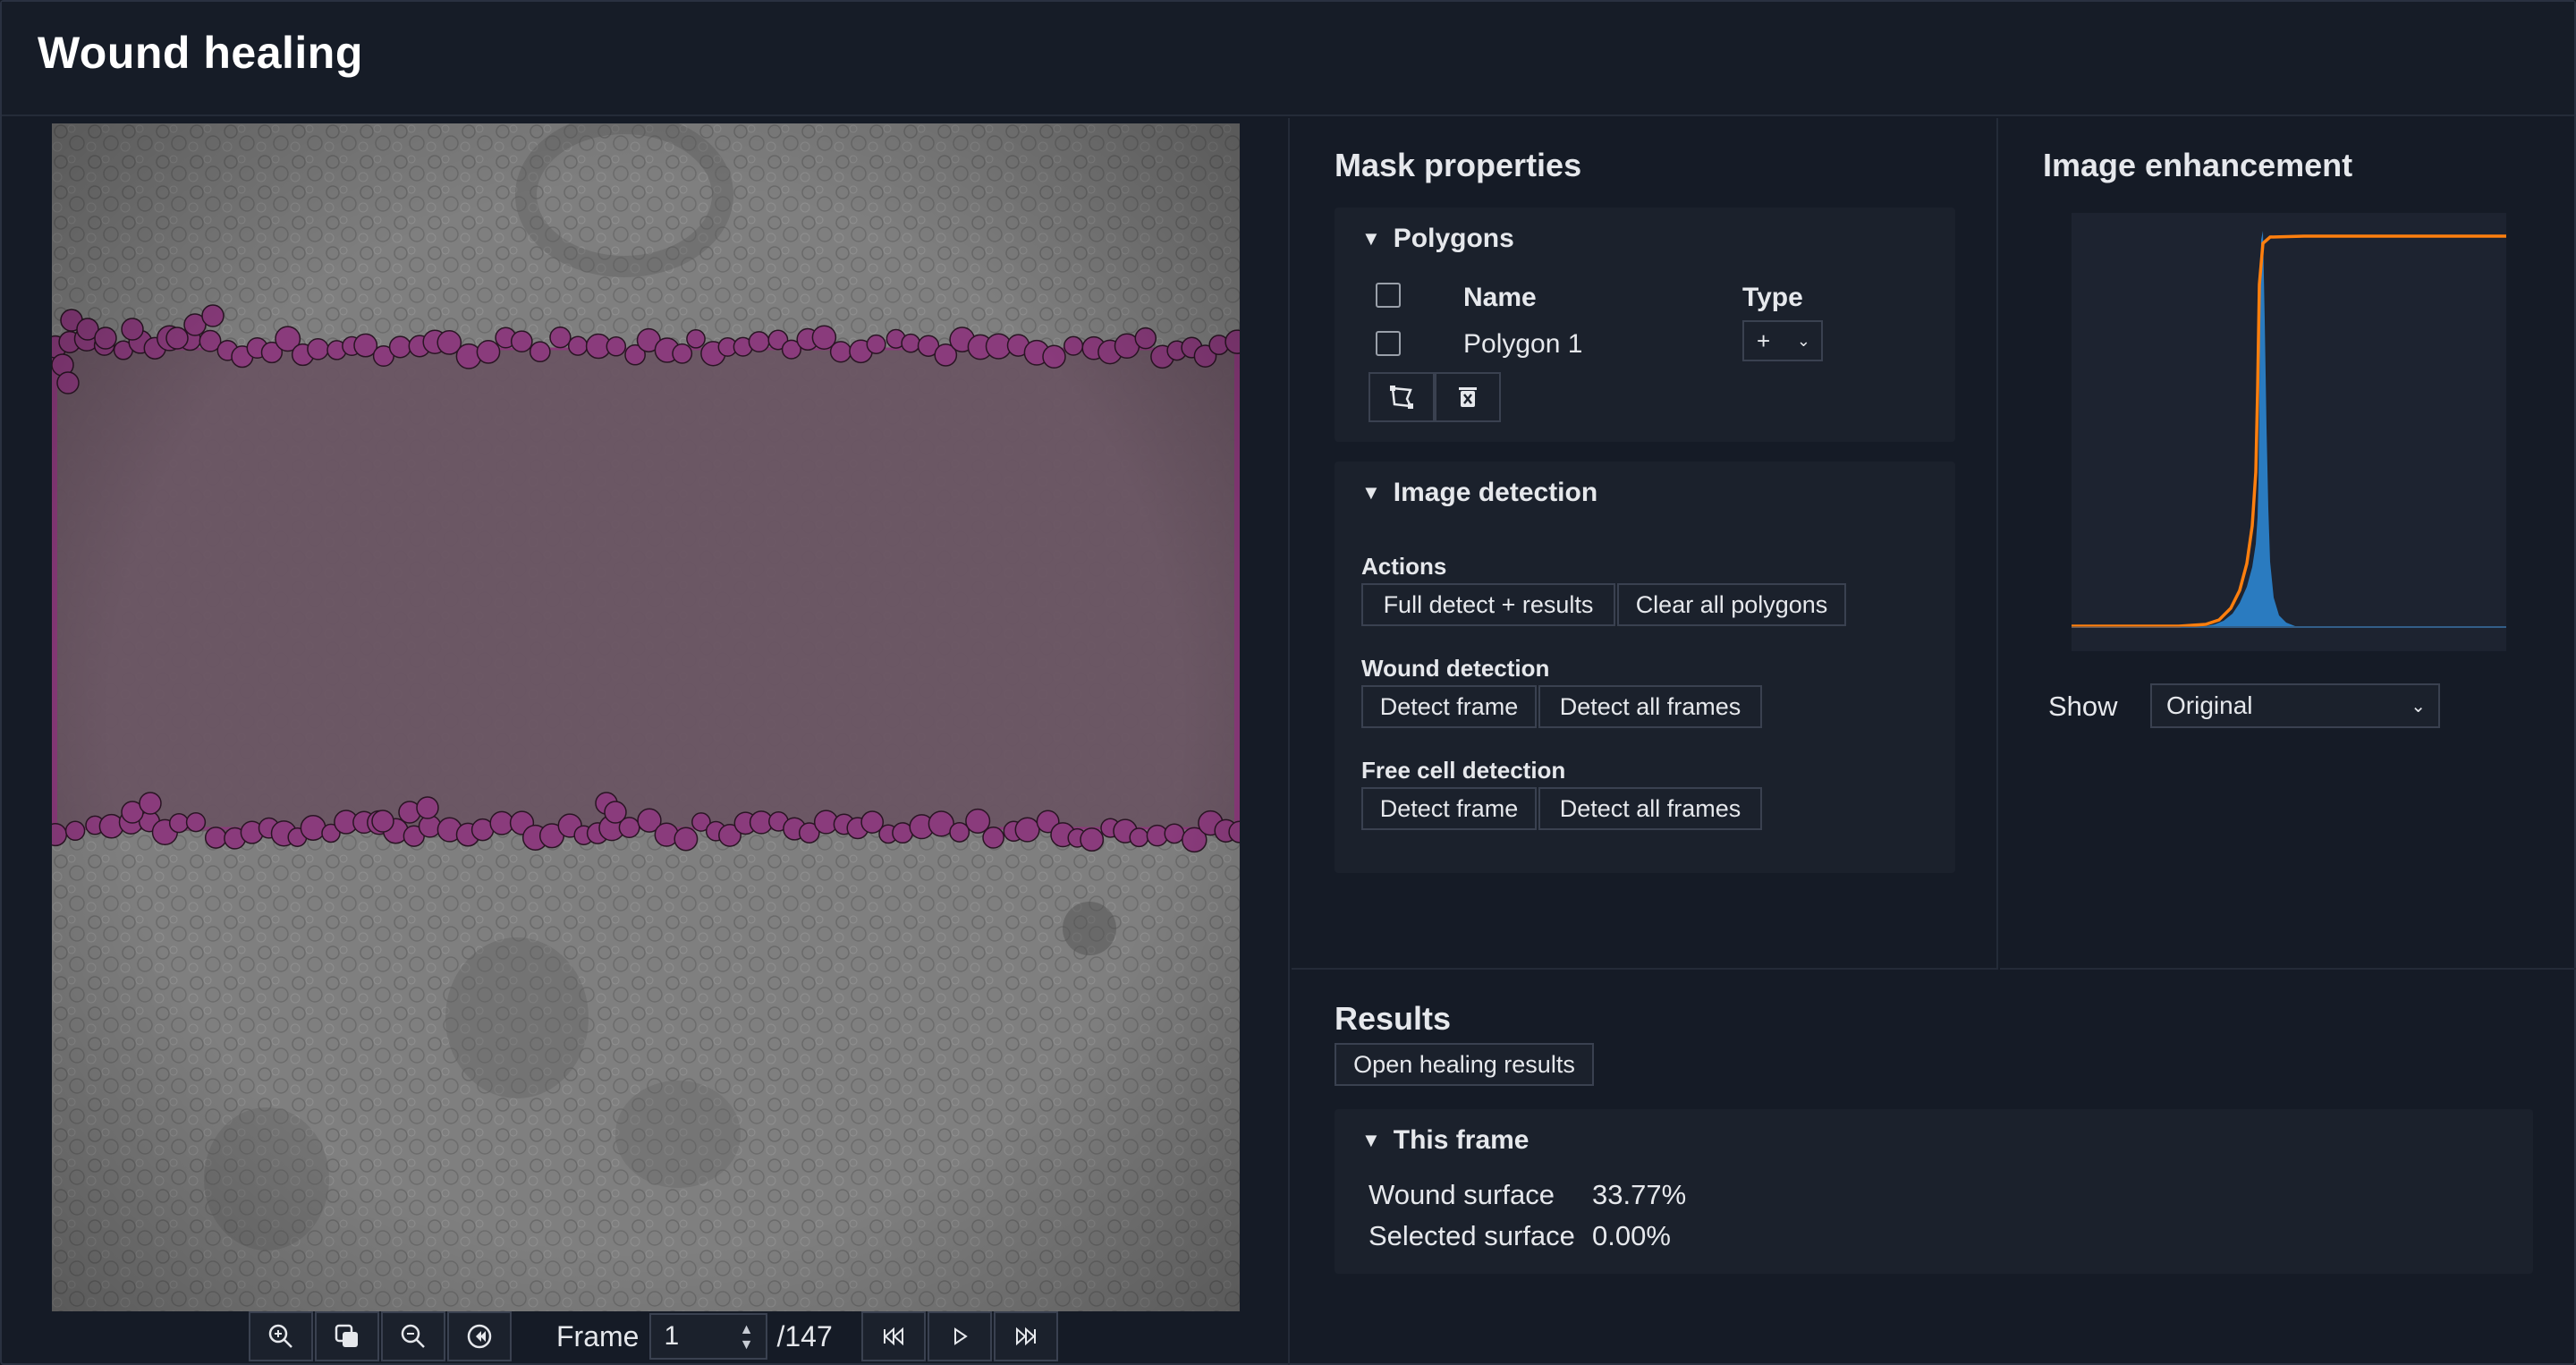  Describe the element at coordinates (747, 1337) in the screenshot. I see `frame-stepper-icon: ▲ ▼` at that location.